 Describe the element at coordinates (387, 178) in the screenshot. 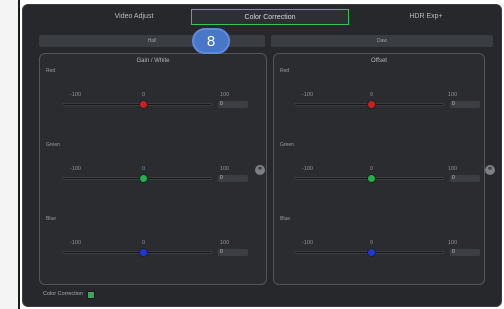

I see `offset-green-slider: -100 0 100 0` at that location.